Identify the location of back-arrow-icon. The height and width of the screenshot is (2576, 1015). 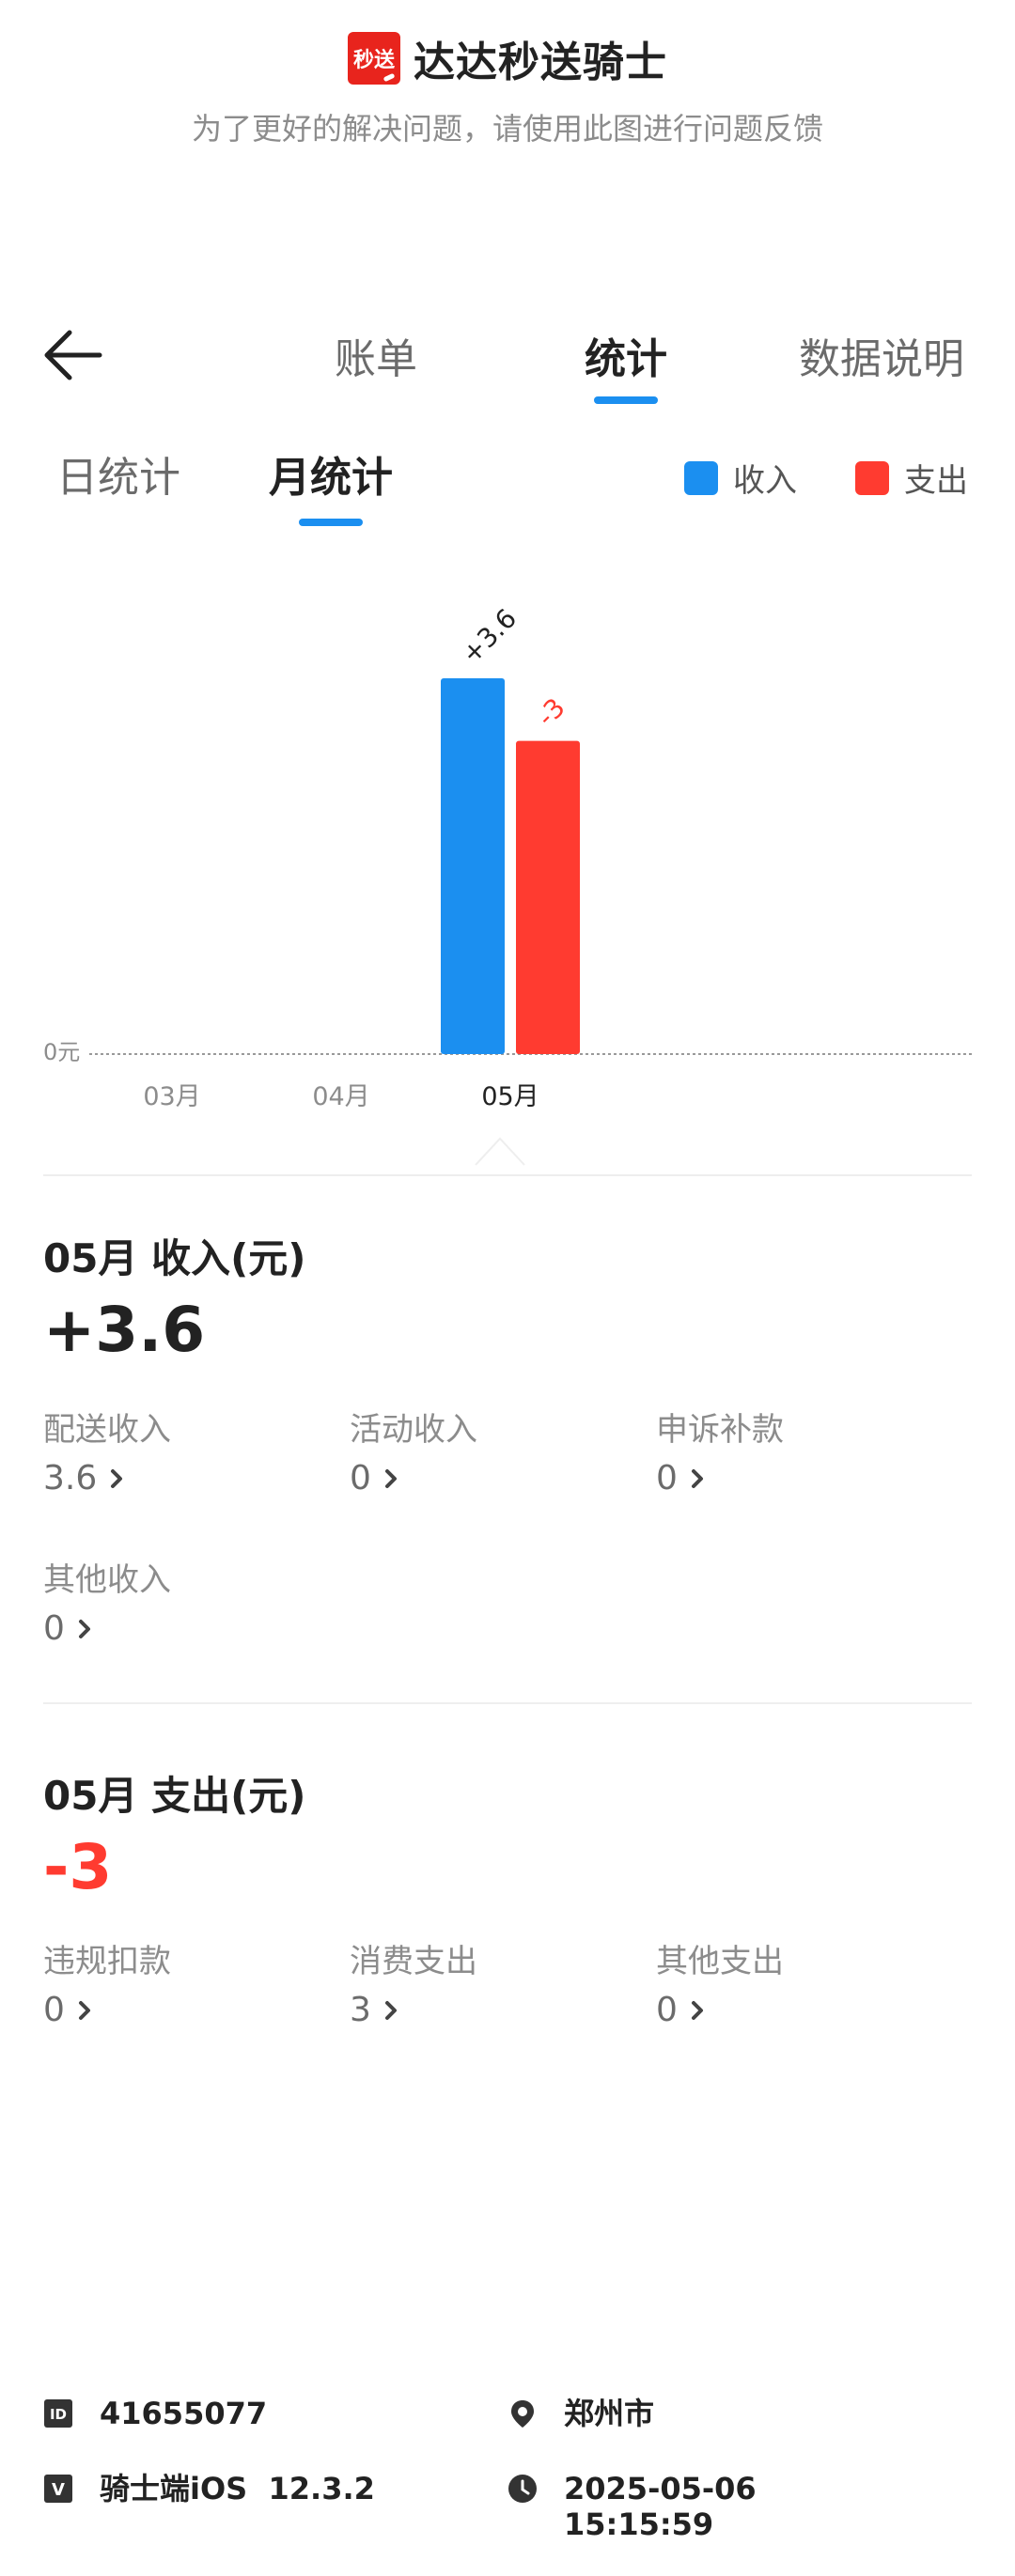
(72, 355).